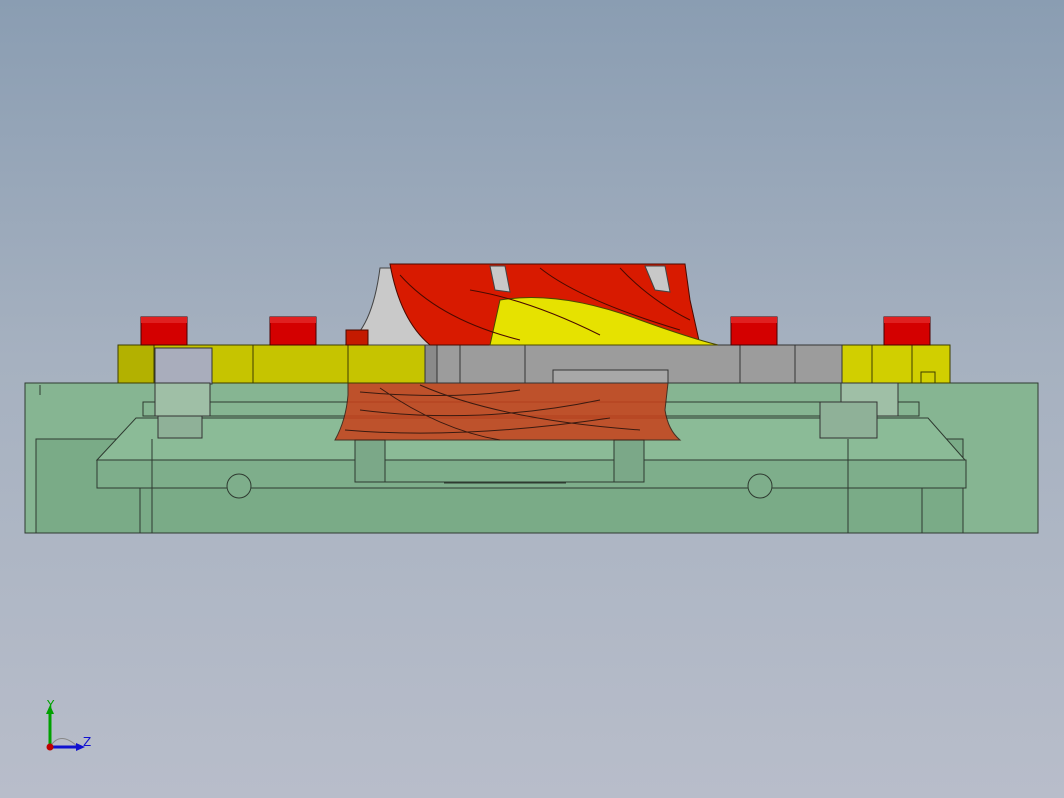 The width and height of the screenshot is (1064, 798). I want to click on origin-icon, so click(50, 747).